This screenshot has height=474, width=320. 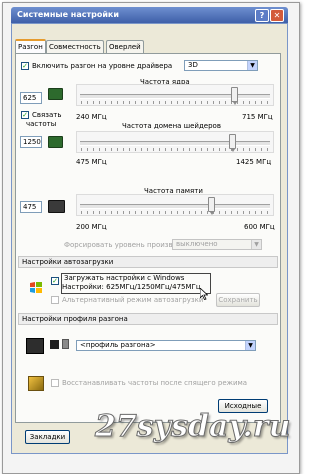 What do you see at coordinates (75, 46) in the screenshot?
I see `tab-compatibility: Совместность` at bounding box center [75, 46].